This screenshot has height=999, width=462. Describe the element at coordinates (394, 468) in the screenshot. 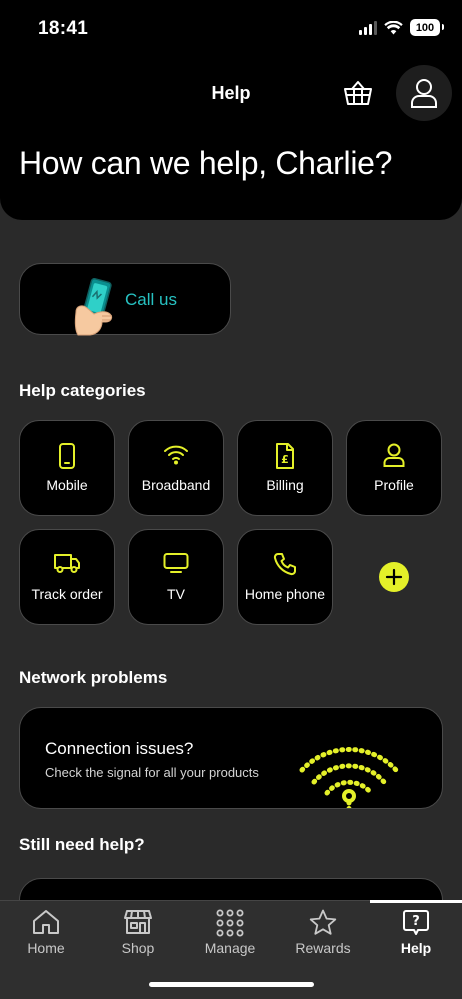

I see `category-profile: Profile` at that location.